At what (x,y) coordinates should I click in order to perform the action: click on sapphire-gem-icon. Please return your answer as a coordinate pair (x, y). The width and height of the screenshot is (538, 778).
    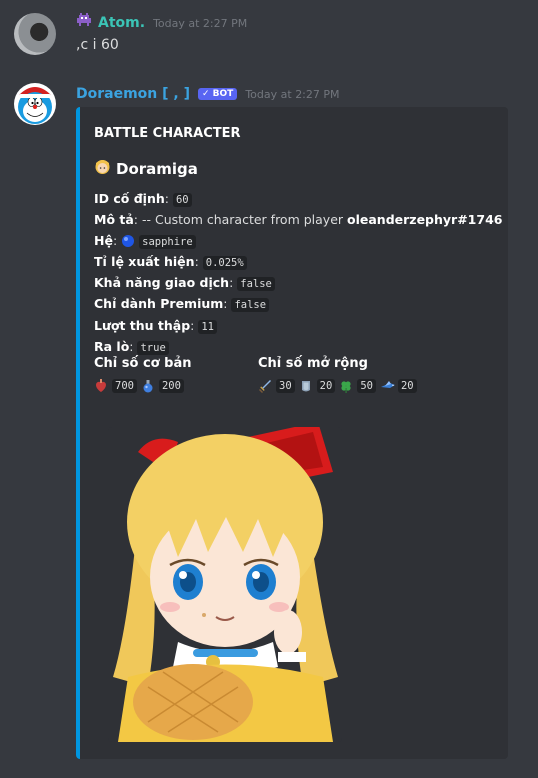
    Looking at the image, I should click on (128, 241).